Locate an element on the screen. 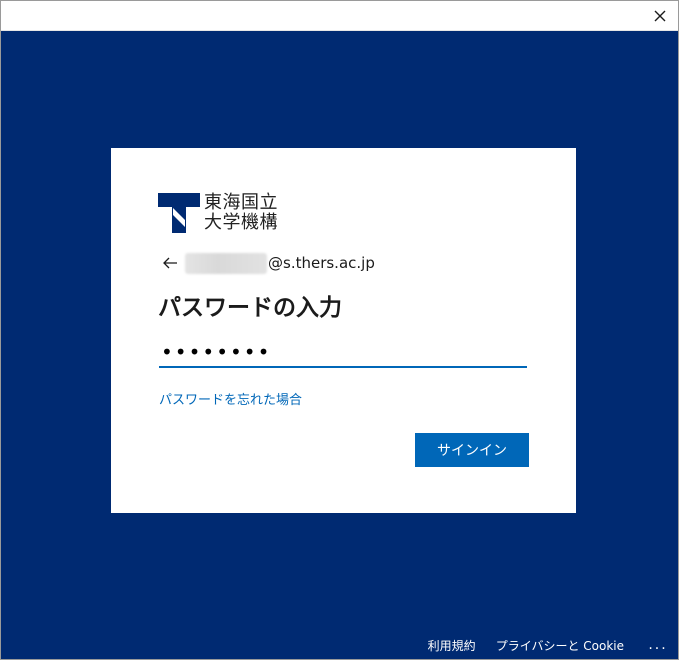 This screenshot has height=660, width=679. organization-name-line1: 東海国立 is located at coordinates (241, 202).